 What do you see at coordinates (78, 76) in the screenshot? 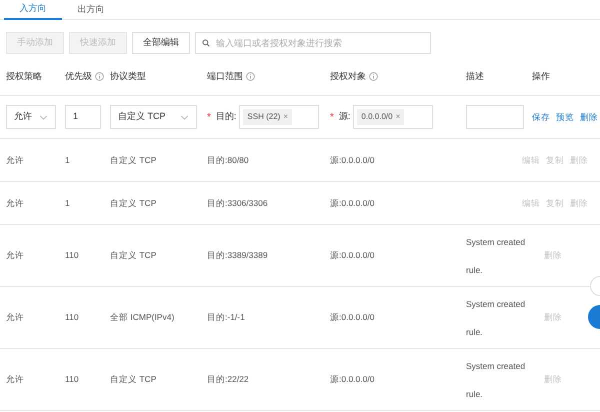
I see `column-header: 优先级` at bounding box center [78, 76].